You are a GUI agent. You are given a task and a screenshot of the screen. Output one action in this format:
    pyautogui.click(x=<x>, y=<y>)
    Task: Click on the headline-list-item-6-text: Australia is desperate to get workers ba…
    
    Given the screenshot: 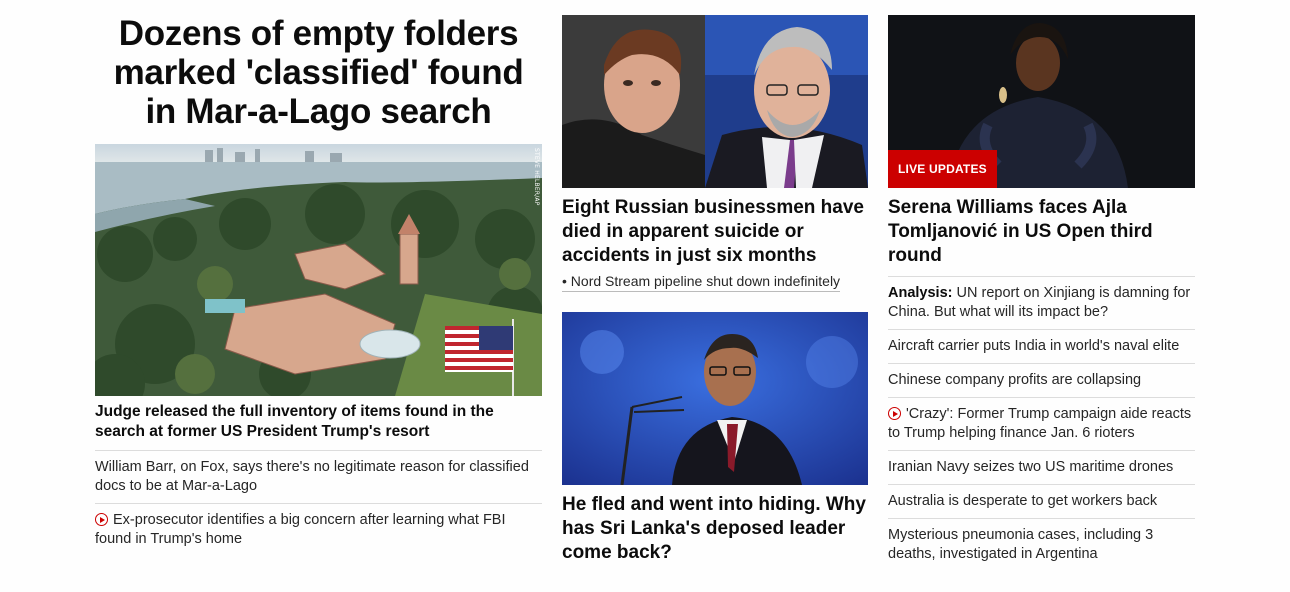 What is the action you would take?
    pyautogui.click(x=1023, y=501)
    